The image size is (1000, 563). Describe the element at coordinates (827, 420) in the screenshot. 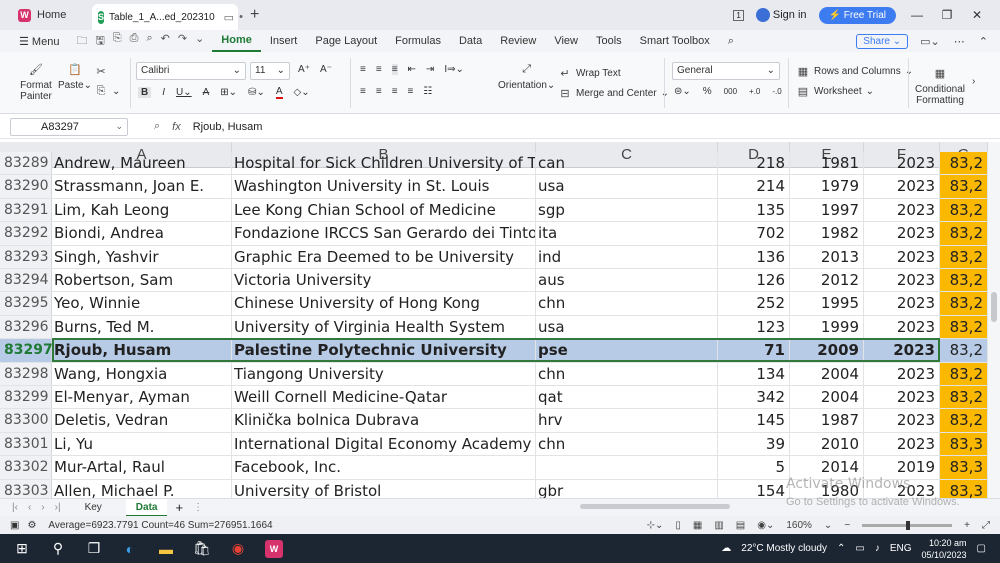

I see `cell-e: 1987` at that location.